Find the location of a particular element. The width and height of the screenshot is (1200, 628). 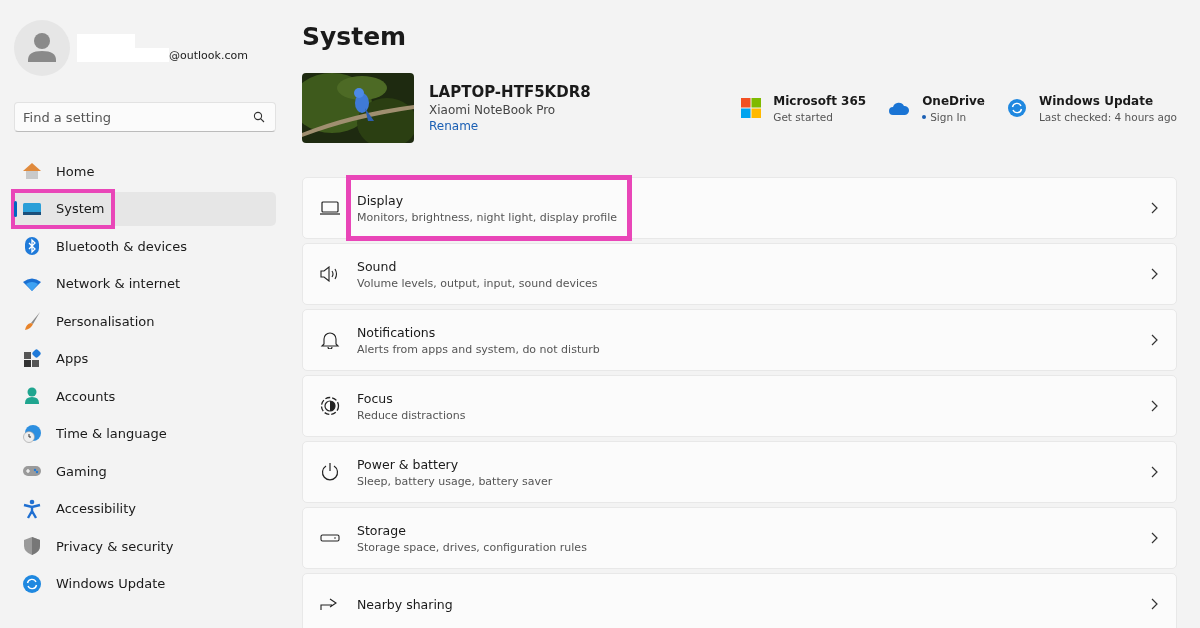

power-icon is located at coordinates (330, 472).